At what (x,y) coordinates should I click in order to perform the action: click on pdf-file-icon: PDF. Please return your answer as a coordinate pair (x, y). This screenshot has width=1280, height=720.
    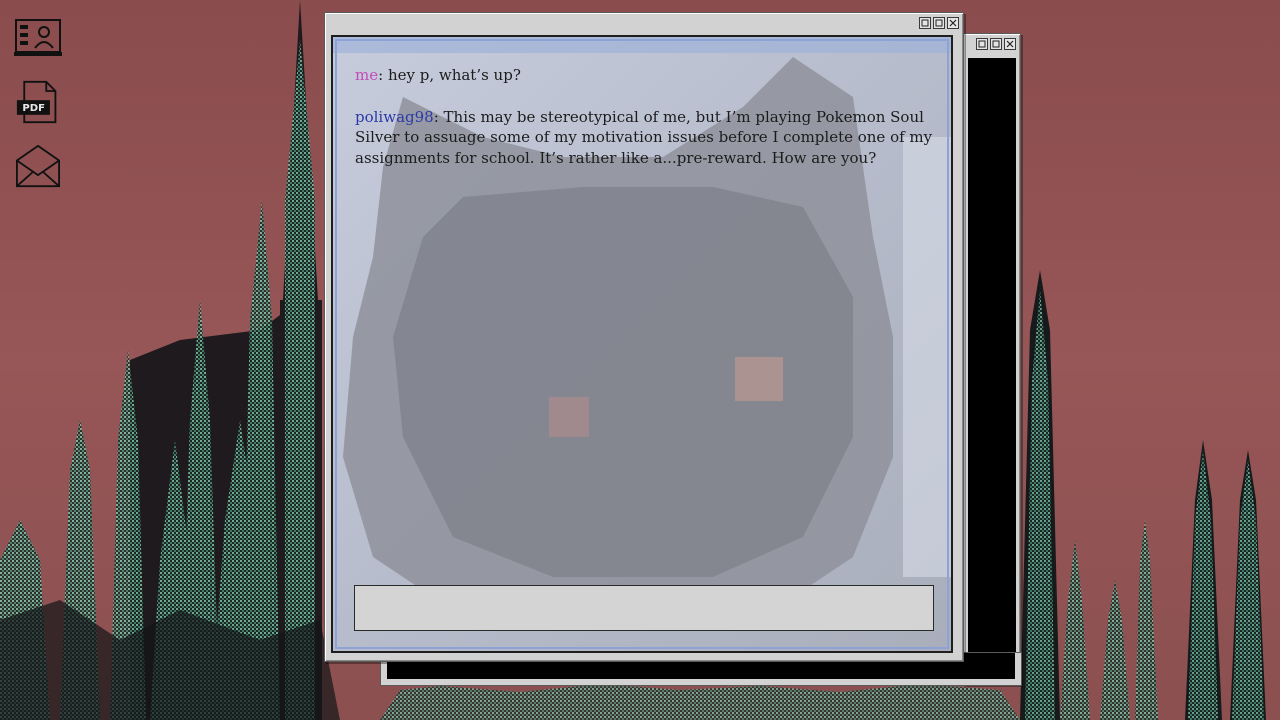
    Looking at the image, I should click on (38, 102).